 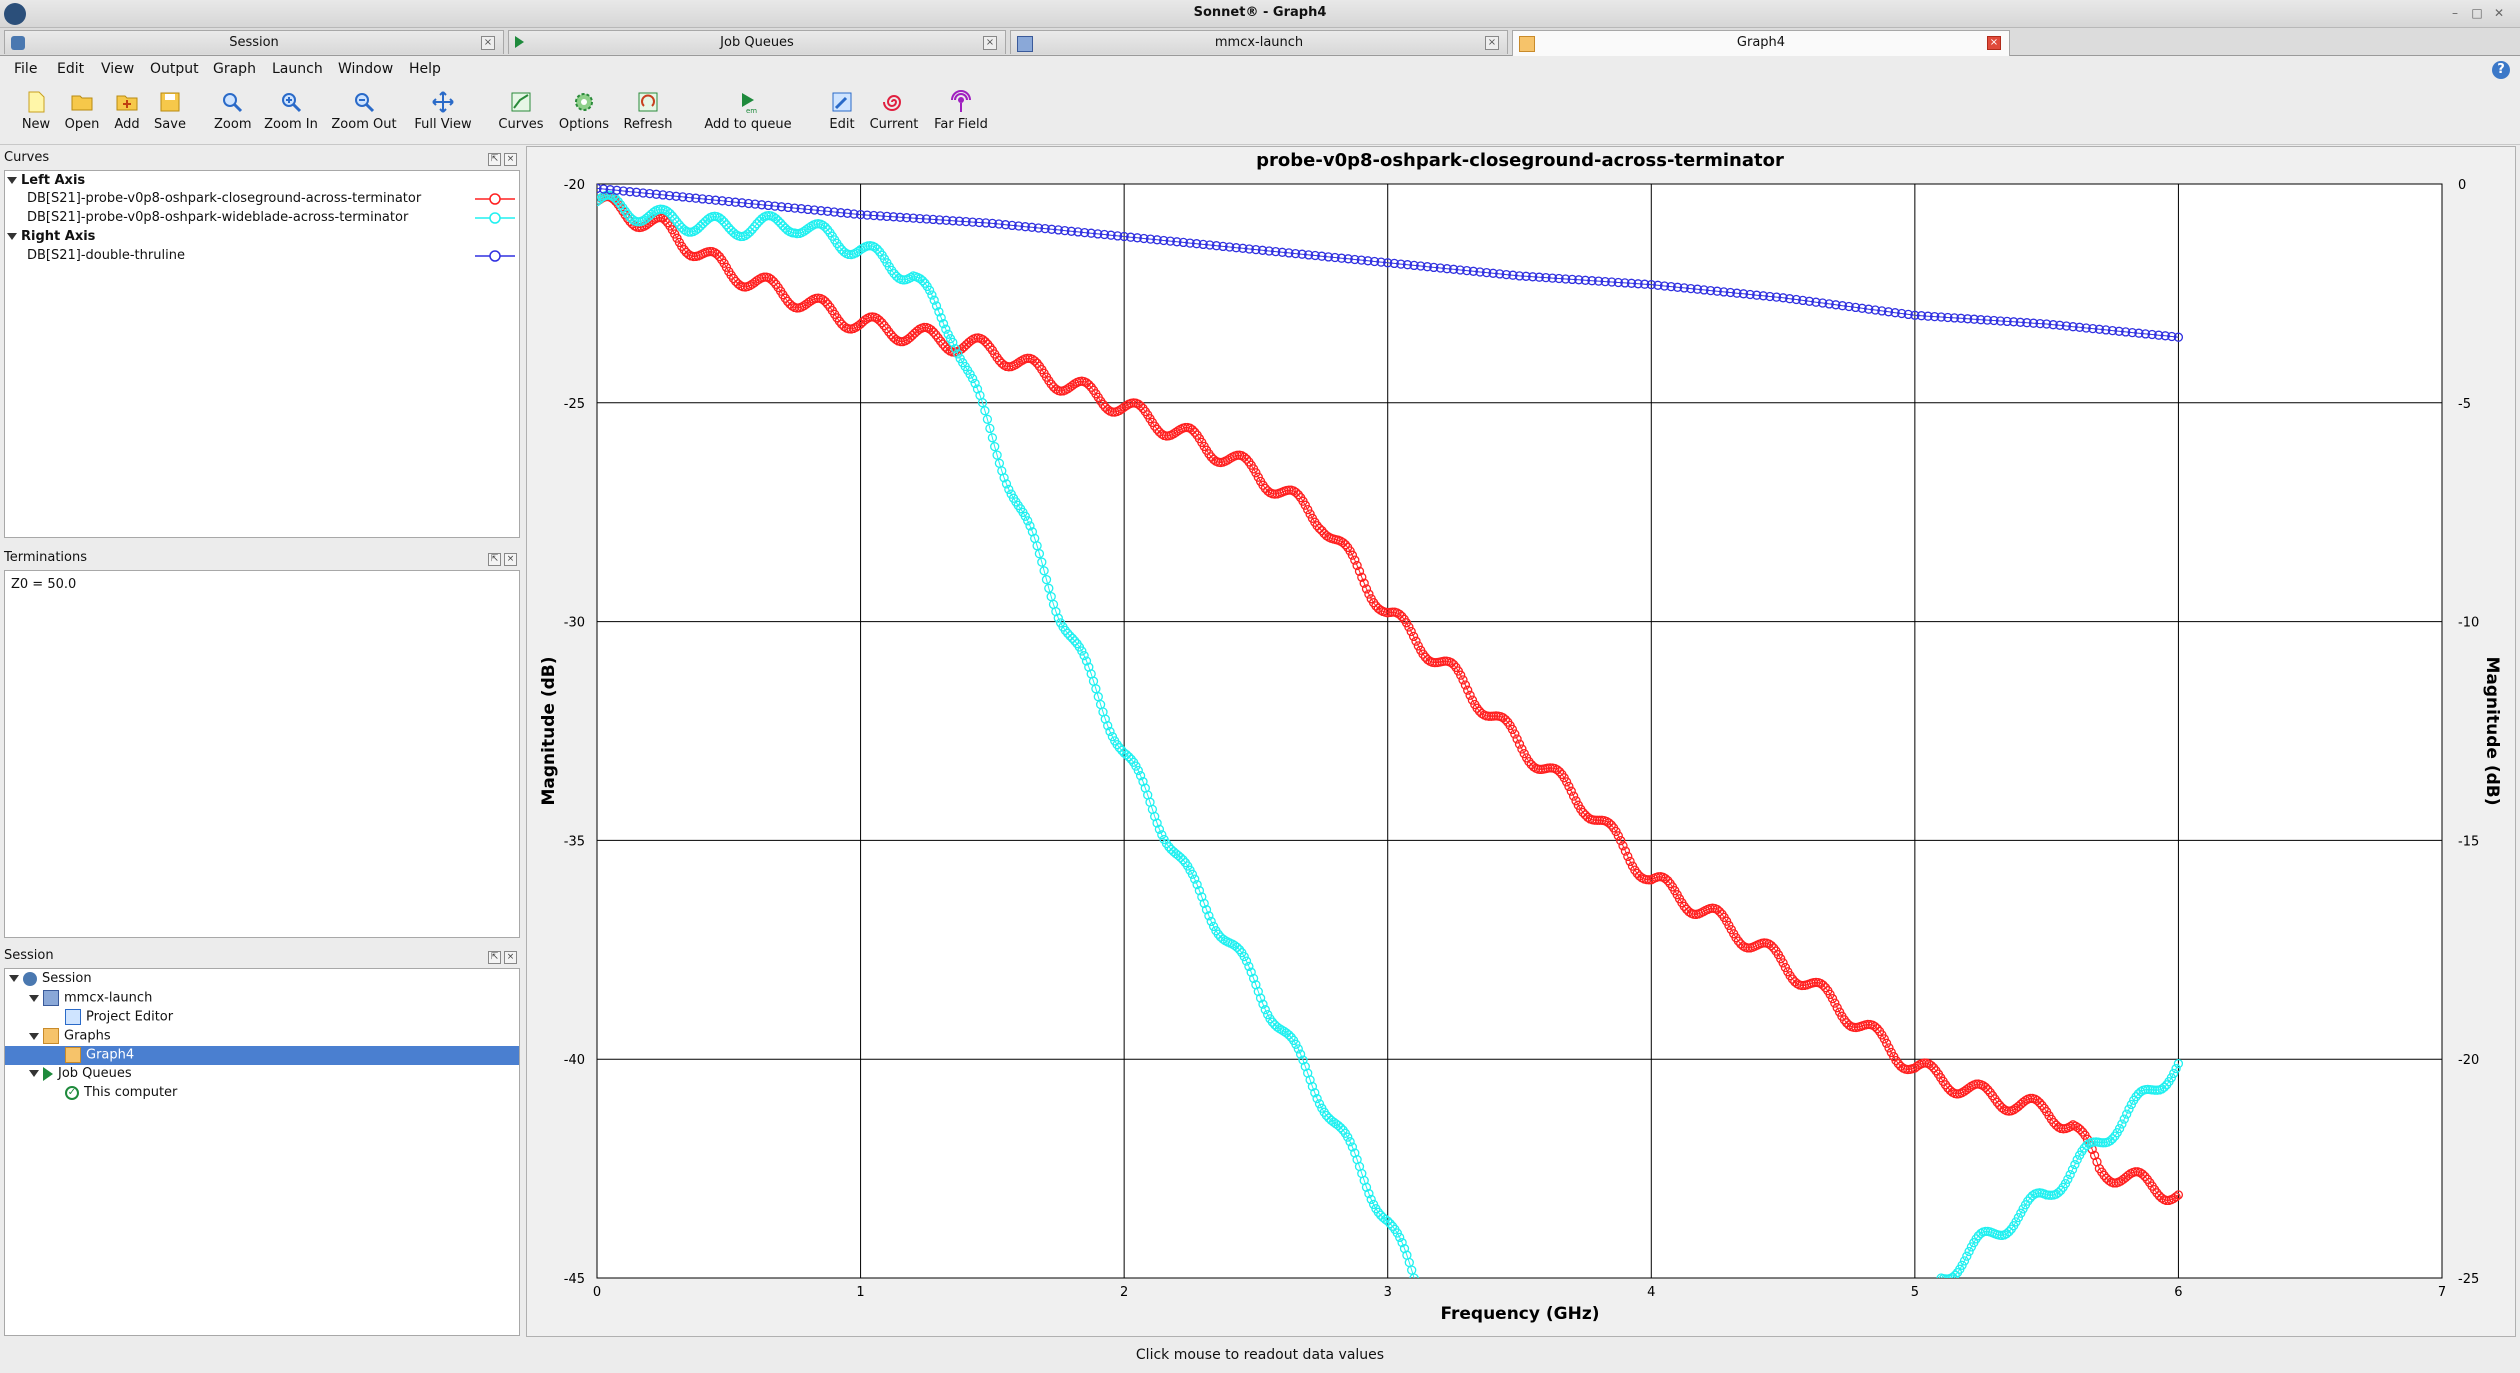 I want to click on options-button: Options, so click(x=584, y=111).